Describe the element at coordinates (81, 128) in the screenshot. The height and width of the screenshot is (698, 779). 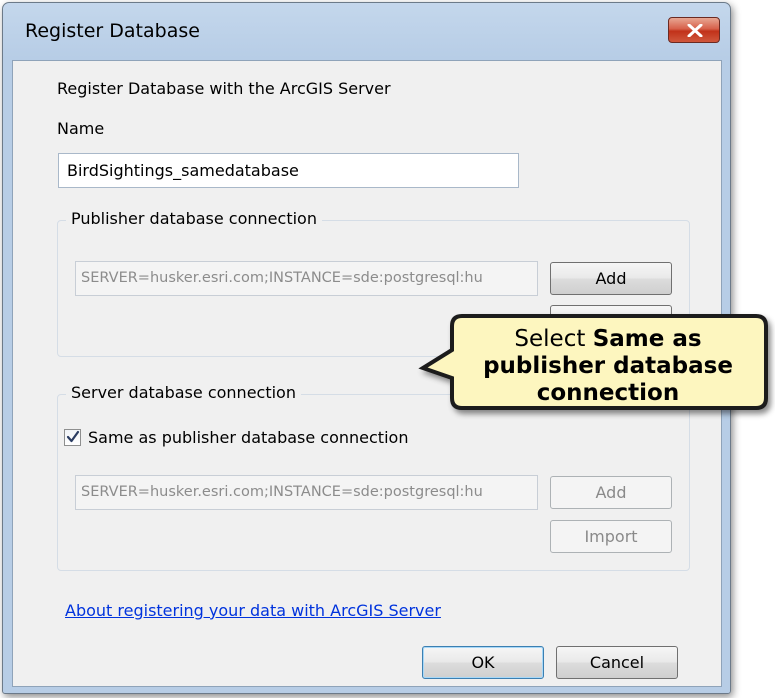
I see `name-label: Name` at that location.